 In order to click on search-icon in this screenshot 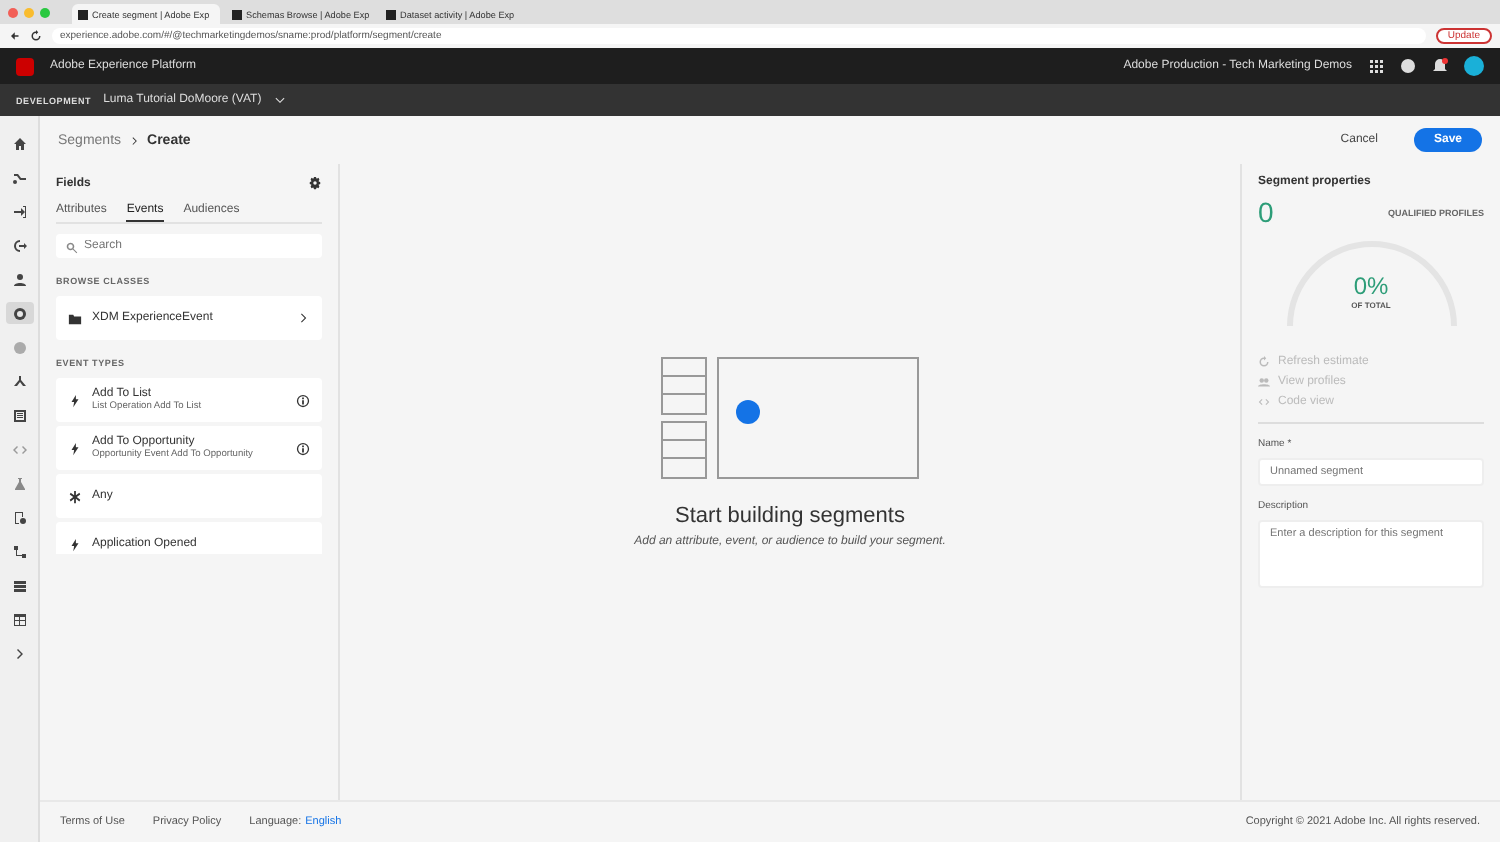, I will do `click(72, 248)`.